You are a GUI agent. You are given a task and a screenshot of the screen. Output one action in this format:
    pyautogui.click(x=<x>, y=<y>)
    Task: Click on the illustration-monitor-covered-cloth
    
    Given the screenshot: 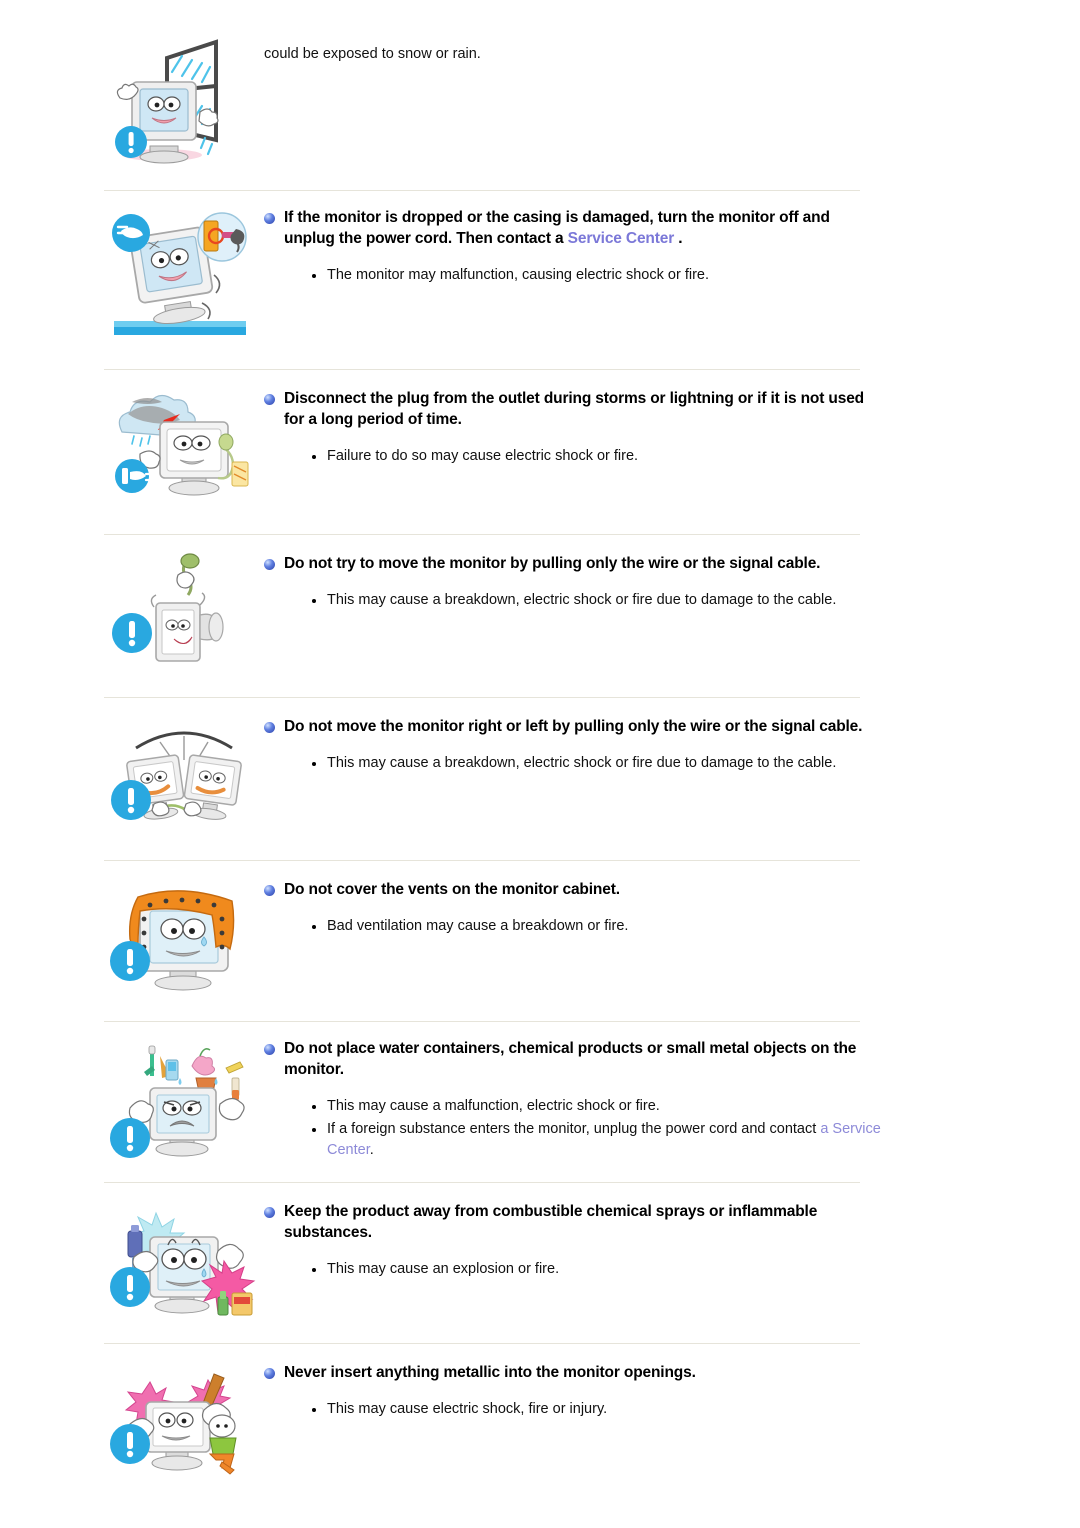 What is the action you would take?
    pyautogui.click(x=184, y=940)
    